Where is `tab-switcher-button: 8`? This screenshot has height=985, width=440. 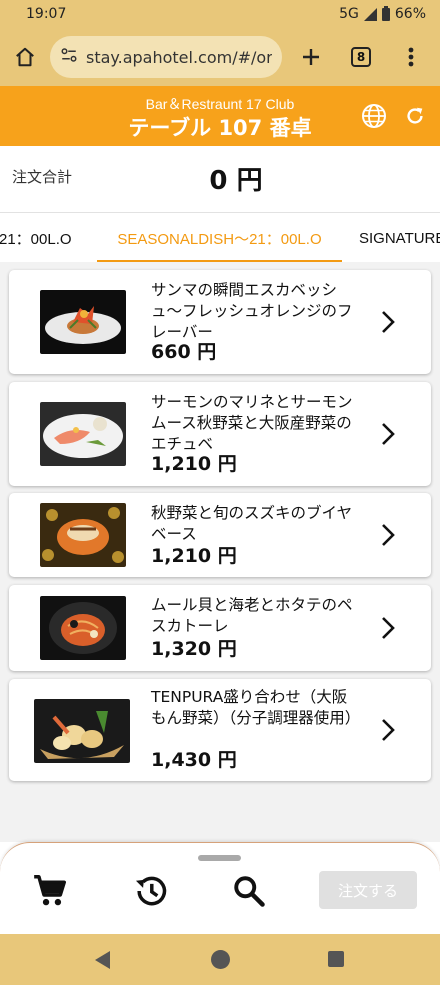 tab-switcher-button: 8 is located at coordinates (361, 57).